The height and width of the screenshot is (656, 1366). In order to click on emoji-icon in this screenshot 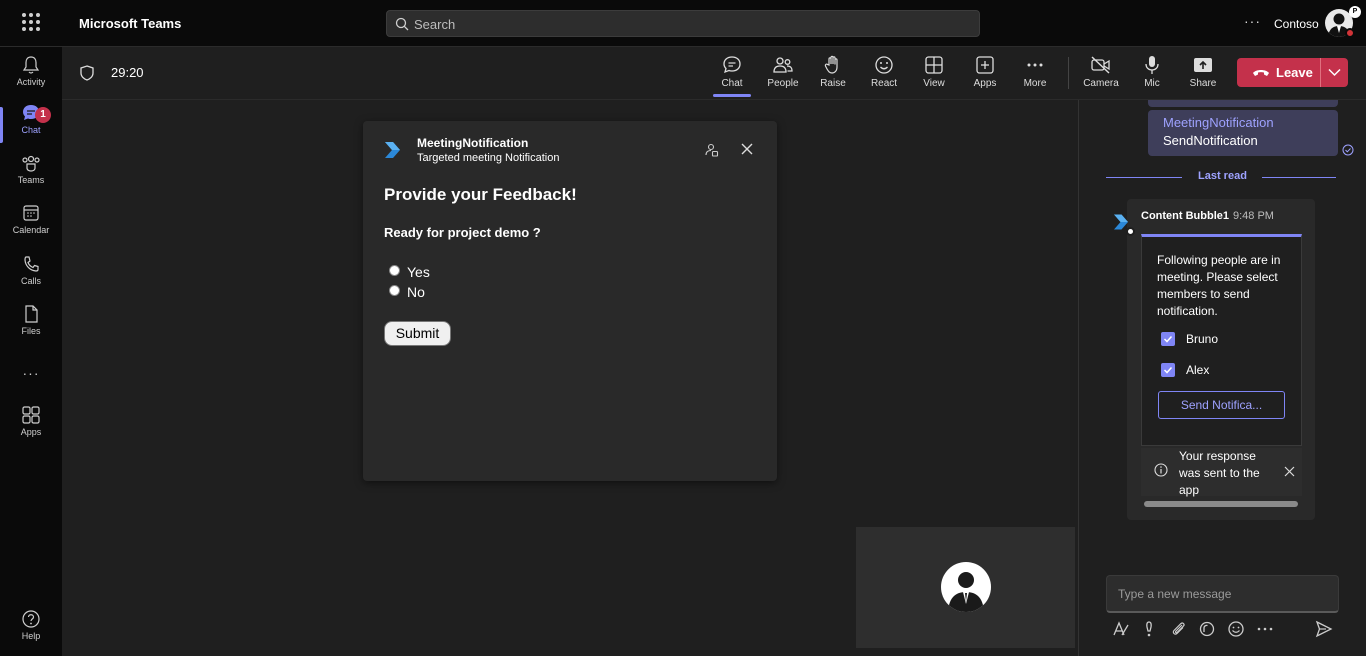, I will do `click(1236, 629)`.